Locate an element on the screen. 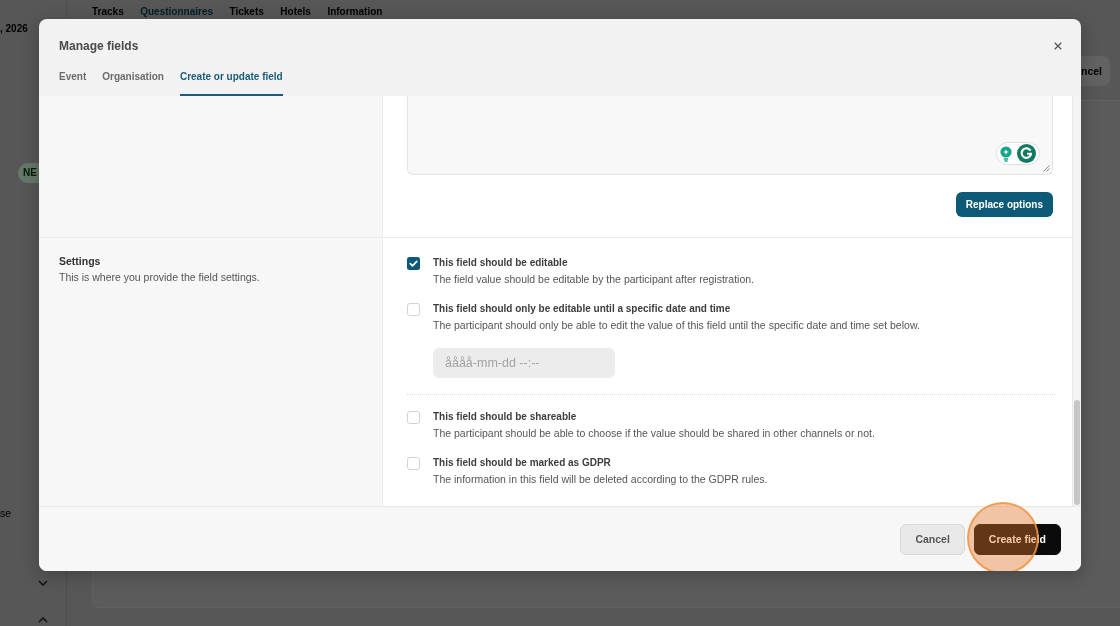  scrollbar is located at coordinates (1076, 301).